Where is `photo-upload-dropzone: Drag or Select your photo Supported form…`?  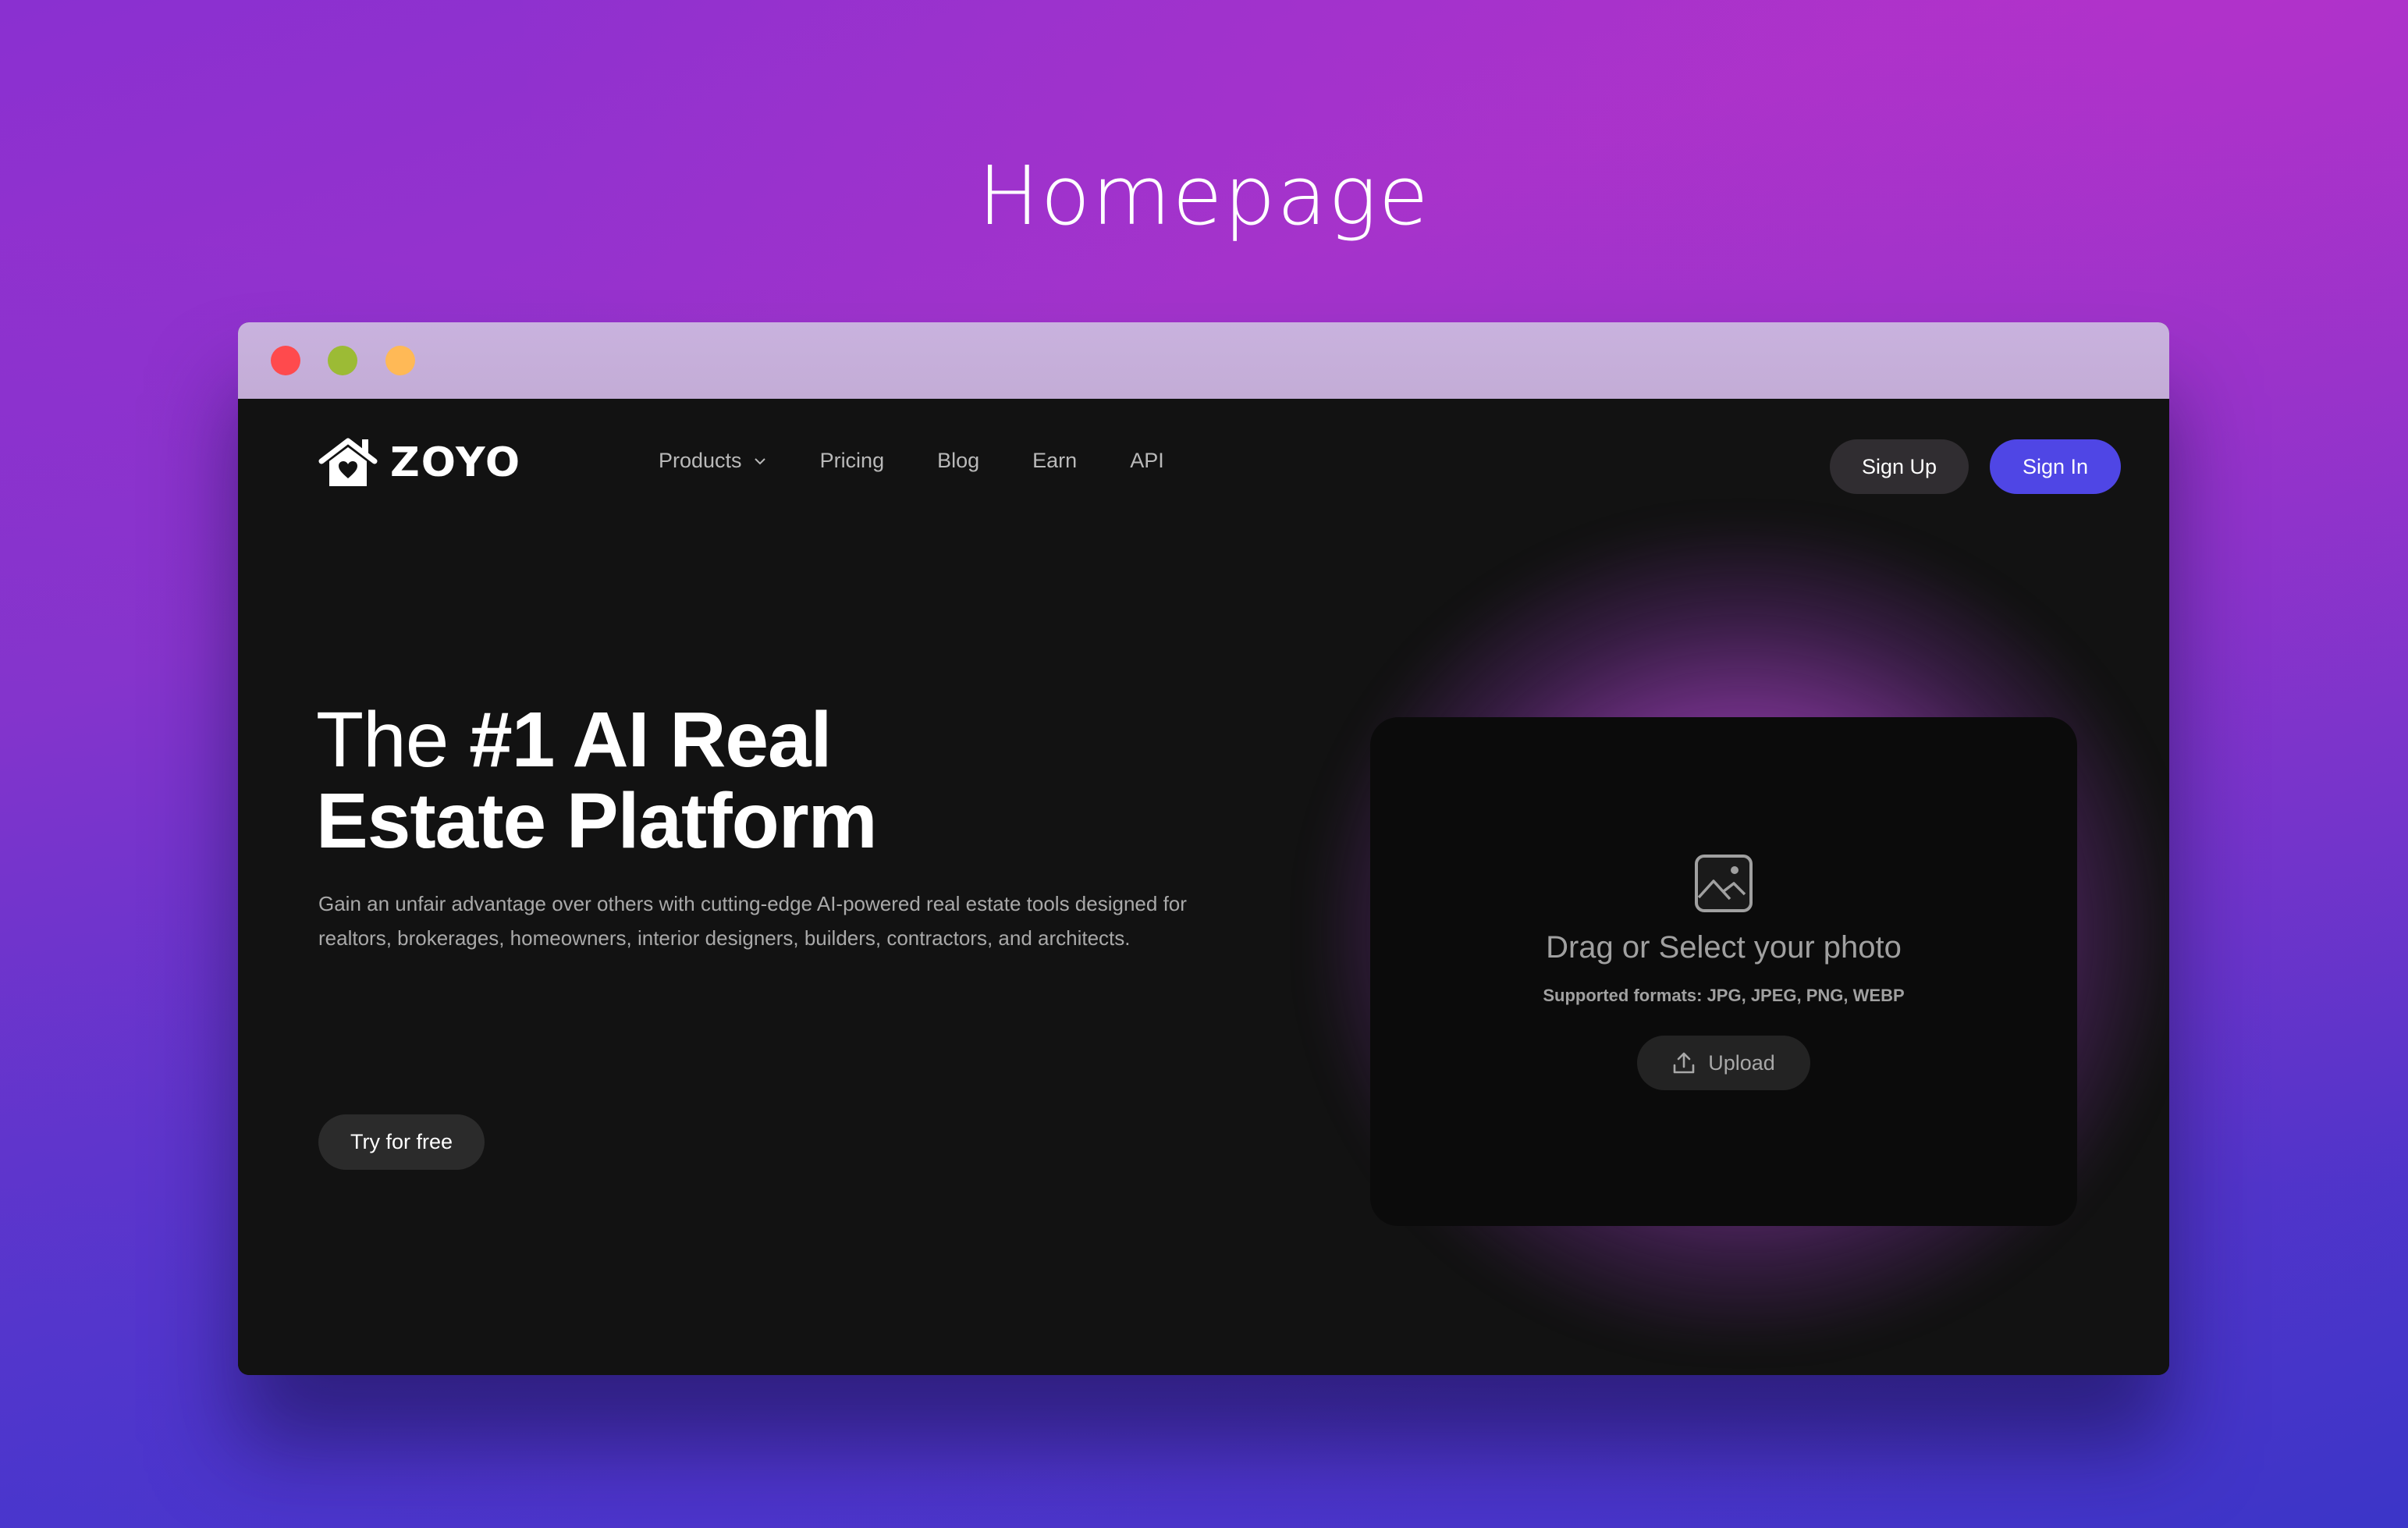
photo-upload-dropzone: Drag or Select your photo Supported form… is located at coordinates (1723, 971).